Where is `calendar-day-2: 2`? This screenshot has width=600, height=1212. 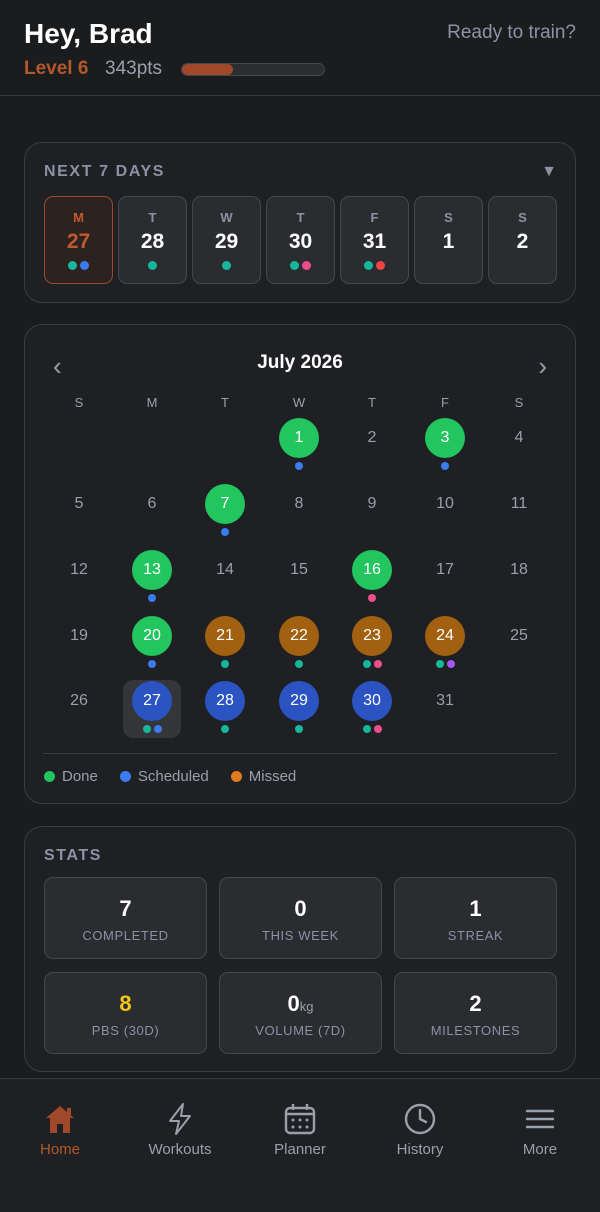
calendar-day-2: 2 is located at coordinates (372, 446).